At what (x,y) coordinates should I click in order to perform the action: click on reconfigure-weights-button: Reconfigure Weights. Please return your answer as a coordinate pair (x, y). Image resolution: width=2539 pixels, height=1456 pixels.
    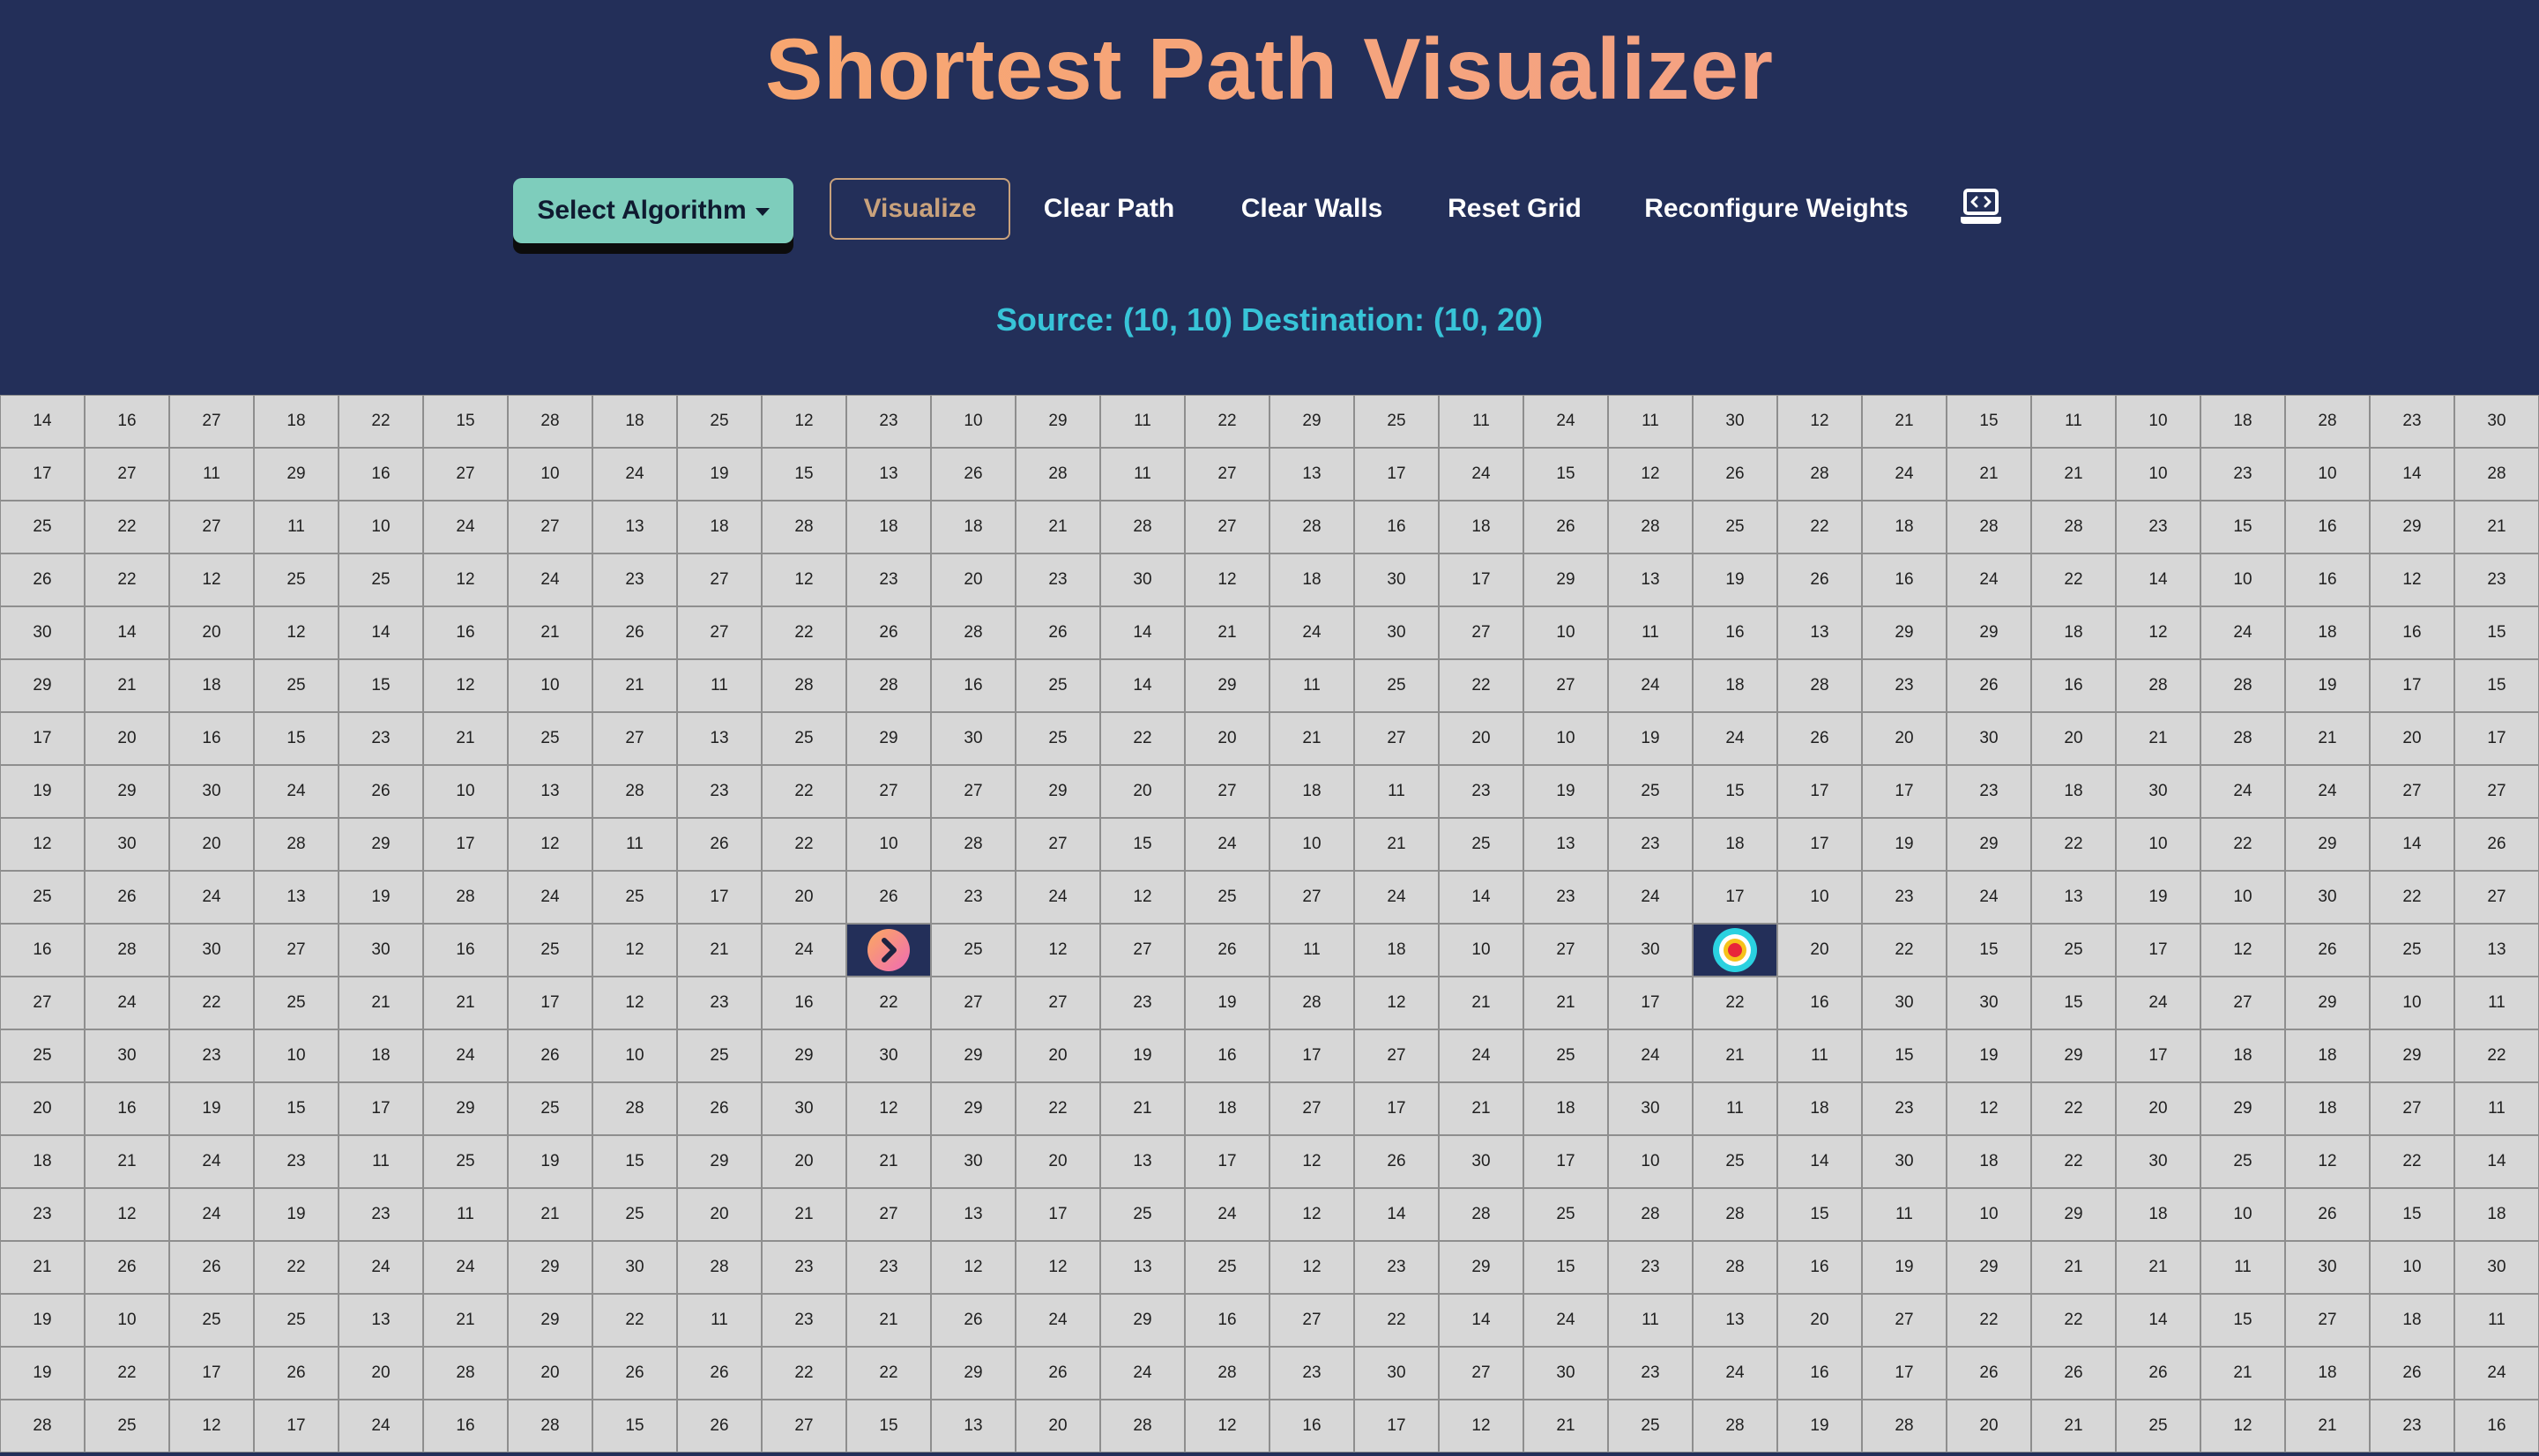
    Looking at the image, I should click on (1776, 209).